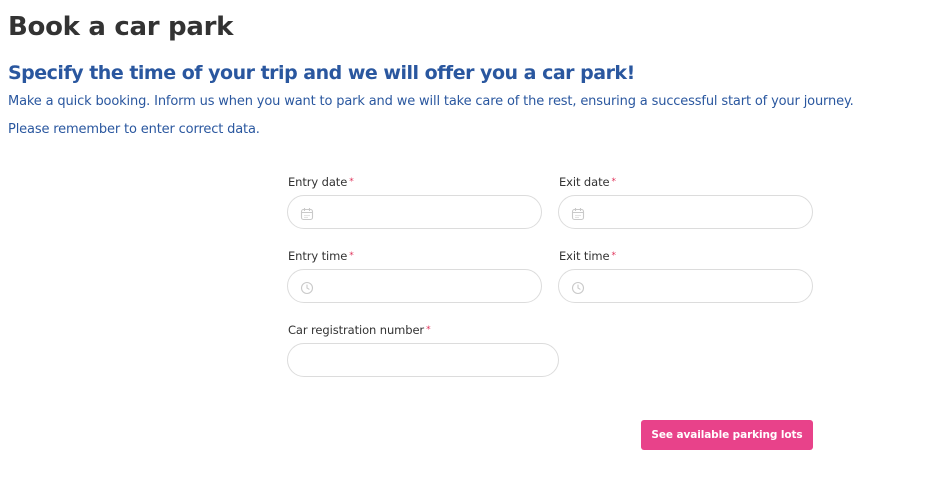 The image size is (936, 487). I want to click on entry-date-label-text: Entry date, so click(318, 182).